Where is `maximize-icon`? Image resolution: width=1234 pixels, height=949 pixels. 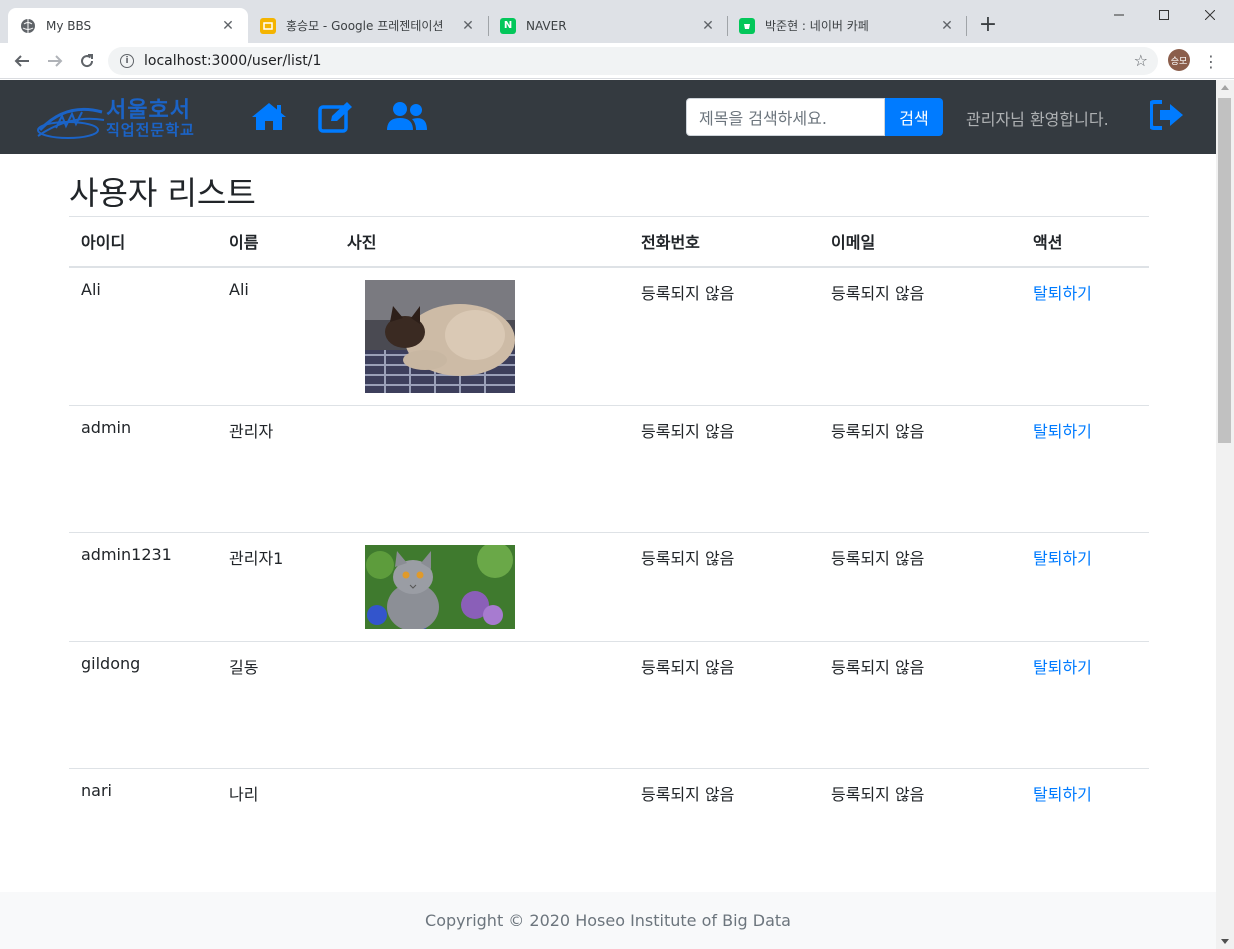
maximize-icon is located at coordinates (1164, 15).